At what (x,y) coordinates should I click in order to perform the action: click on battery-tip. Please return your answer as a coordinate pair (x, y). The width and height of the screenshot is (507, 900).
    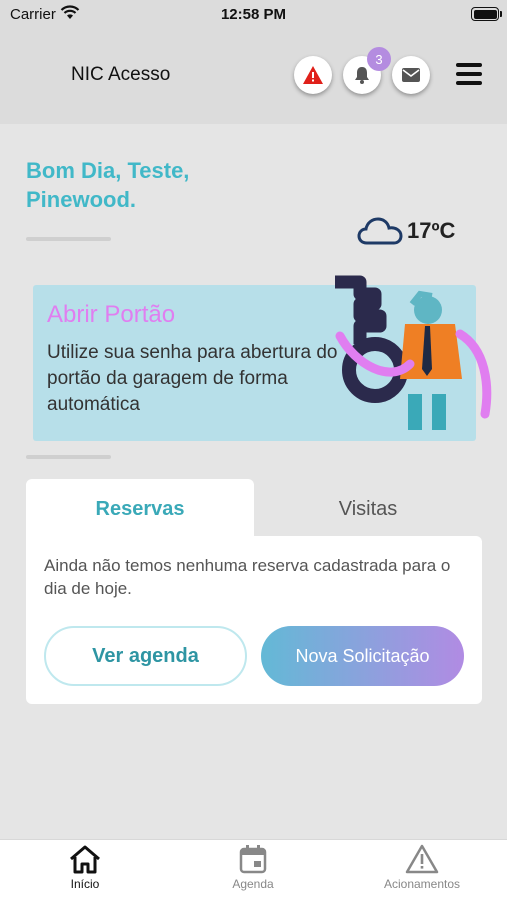
    Looking at the image, I should click on (501, 14).